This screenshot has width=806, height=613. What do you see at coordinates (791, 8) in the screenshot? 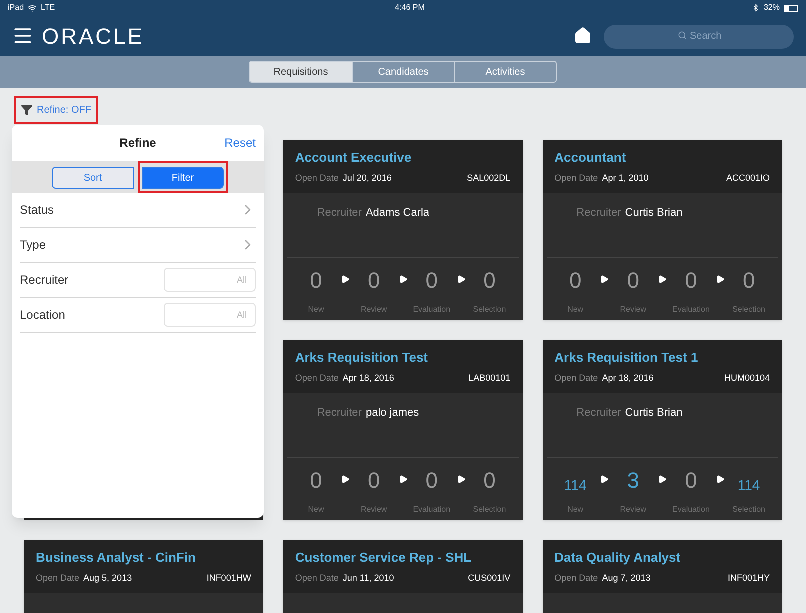
I see `battery-icon` at bounding box center [791, 8].